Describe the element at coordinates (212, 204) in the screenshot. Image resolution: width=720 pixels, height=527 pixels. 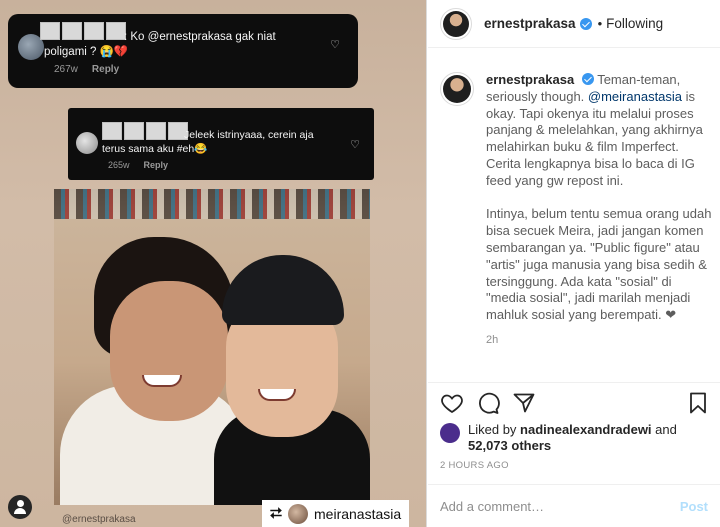
I see `beach-crowd` at that location.